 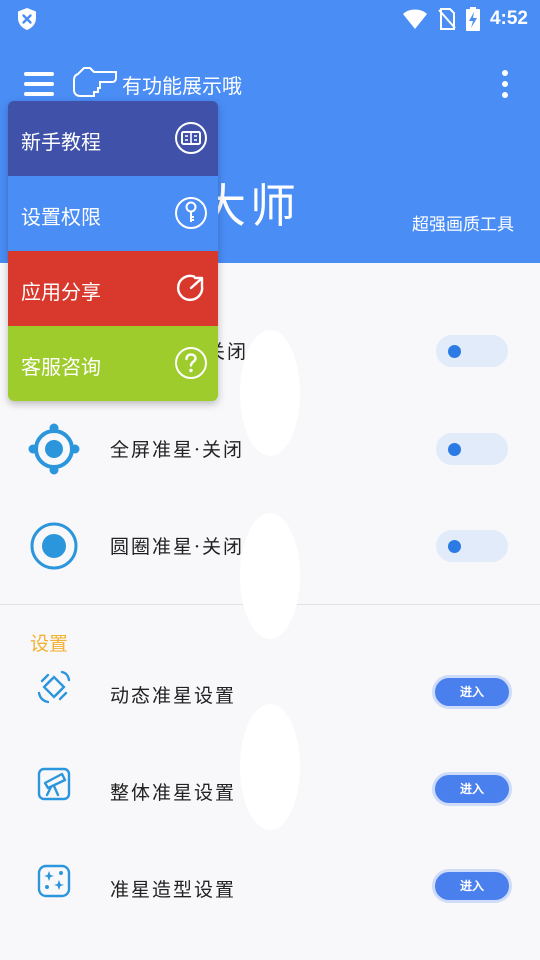 What do you see at coordinates (113, 213) in the screenshot?
I see `menu-item-permissions: 设置权限` at bounding box center [113, 213].